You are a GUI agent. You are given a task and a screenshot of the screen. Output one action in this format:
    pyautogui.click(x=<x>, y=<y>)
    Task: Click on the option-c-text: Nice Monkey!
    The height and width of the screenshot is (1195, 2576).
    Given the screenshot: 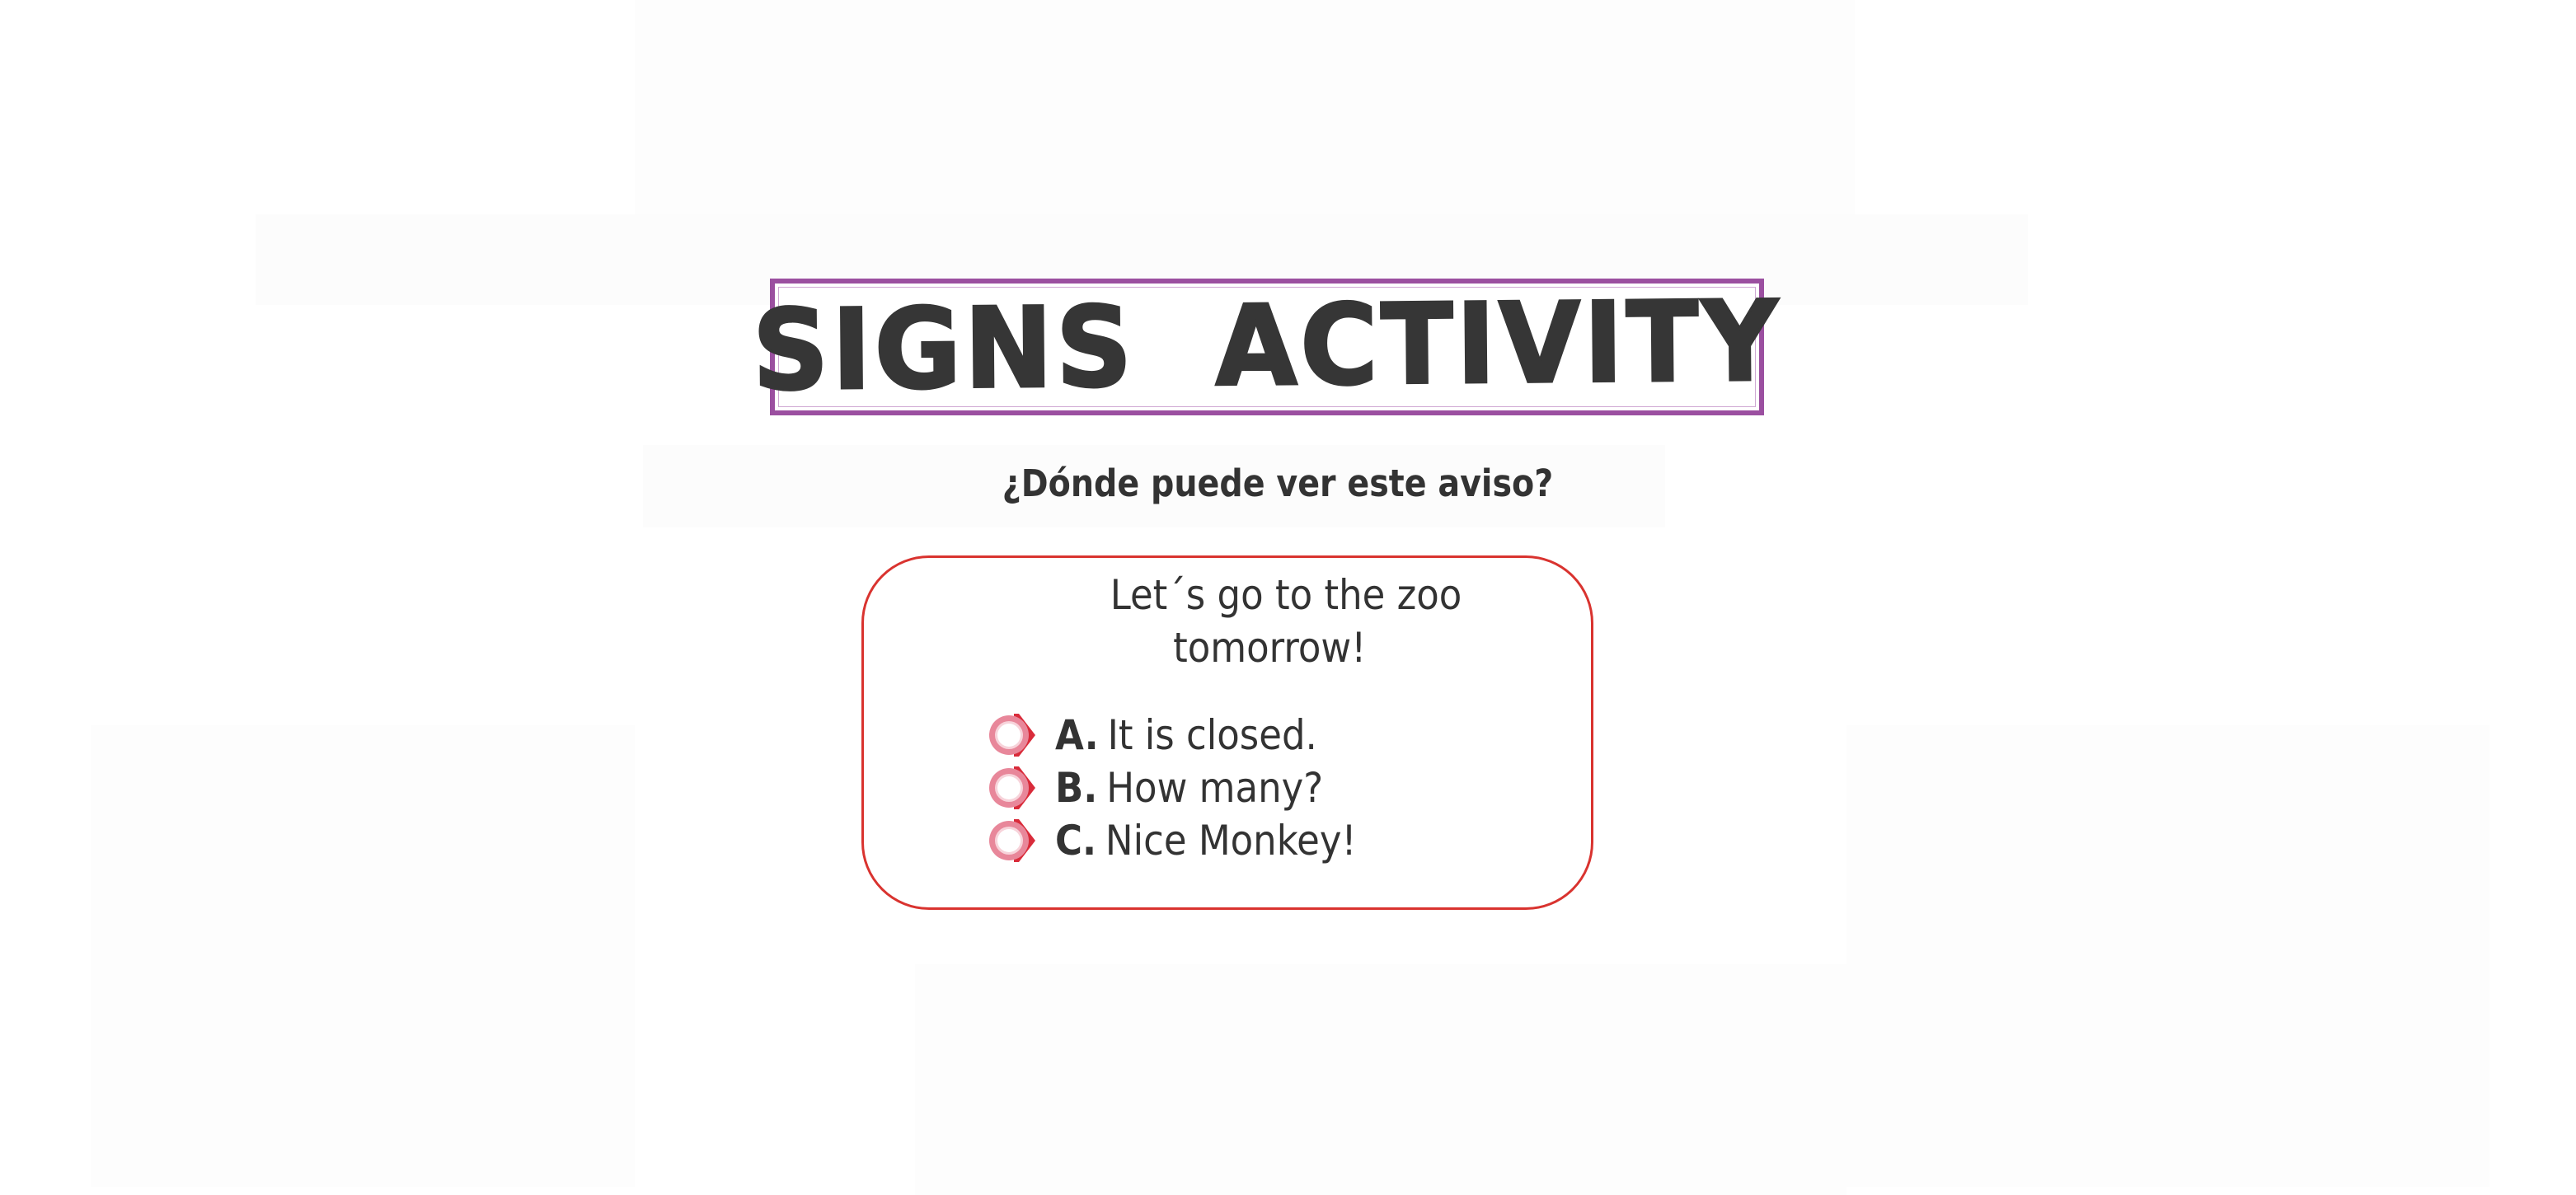 What is the action you would take?
    pyautogui.click(x=1231, y=841)
    